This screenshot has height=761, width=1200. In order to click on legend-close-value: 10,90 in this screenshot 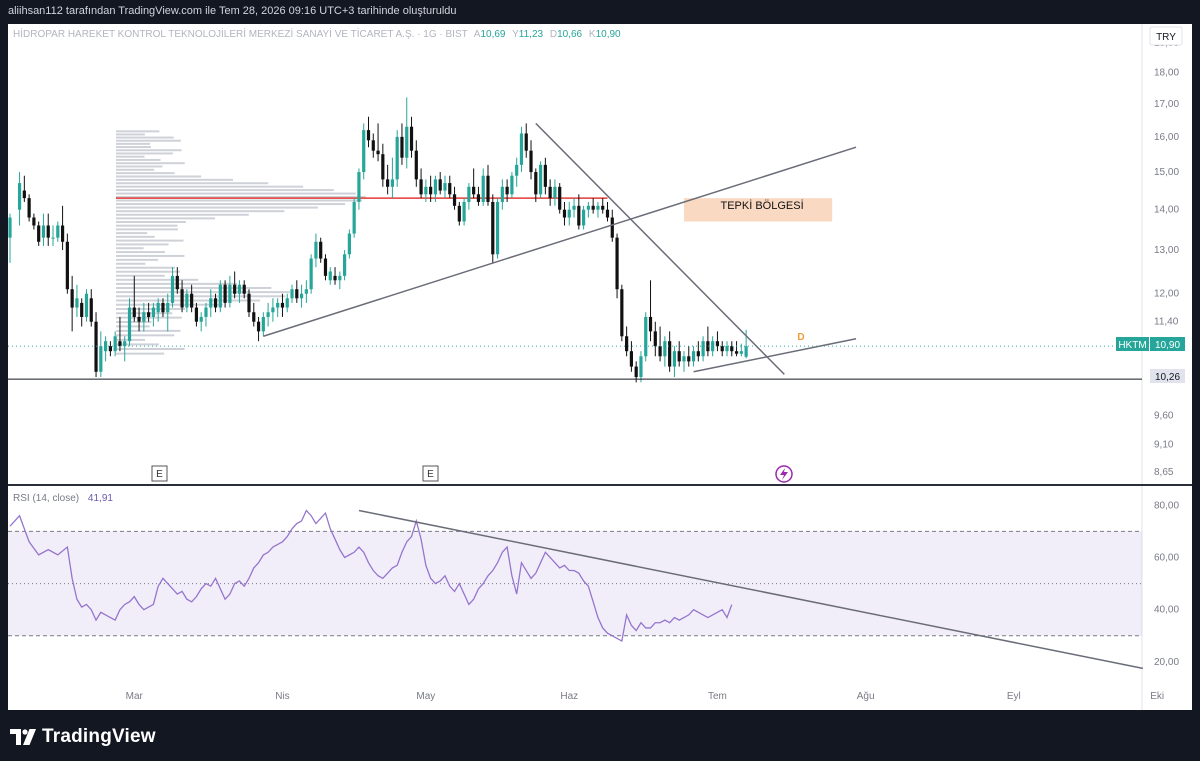, I will do `click(608, 34)`.